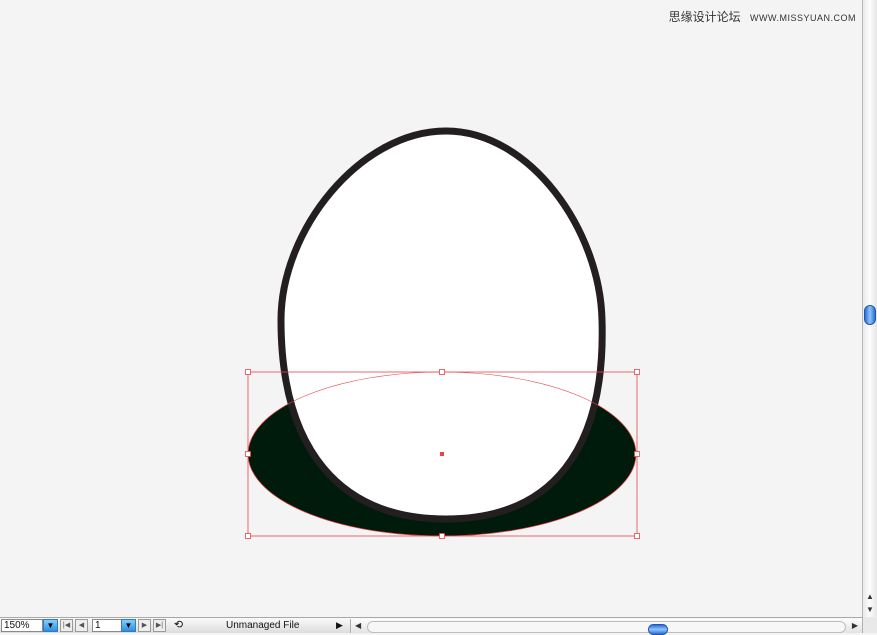 The image size is (877, 635). What do you see at coordinates (17, 625) in the screenshot?
I see `zoom-level-value: 150%` at bounding box center [17, 625].